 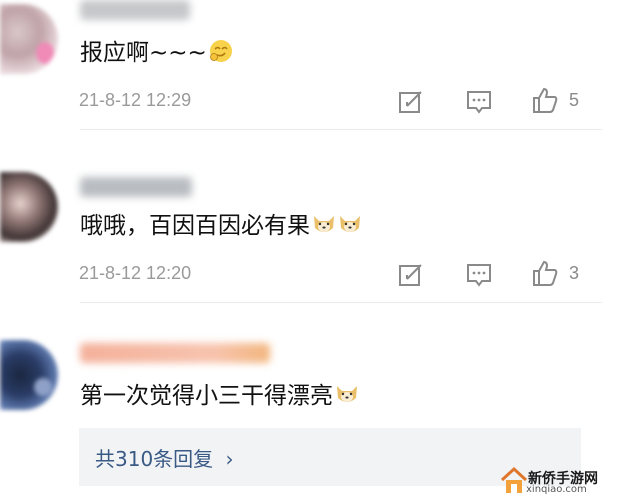 What do you see at coordinates (154, 459) in the screenshot?
I see `replies-count-label: 共310条回复` at bounding box center [154, 459].